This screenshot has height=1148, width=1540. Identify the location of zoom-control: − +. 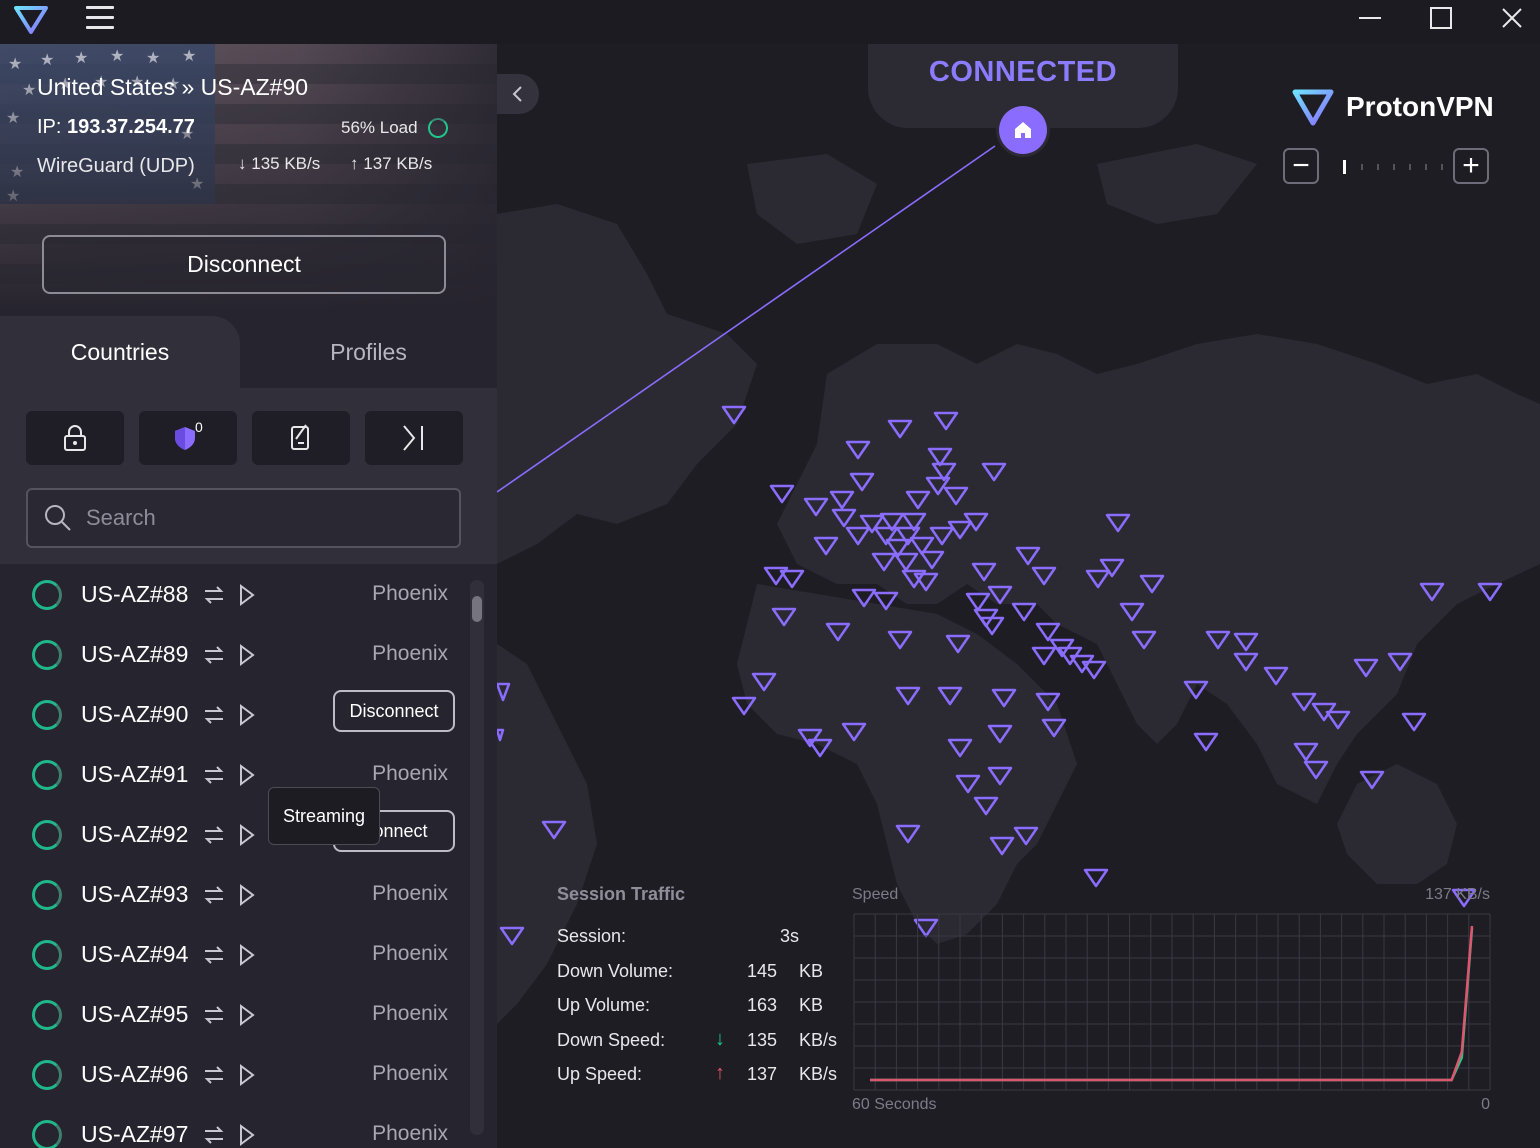
(1386, 167).